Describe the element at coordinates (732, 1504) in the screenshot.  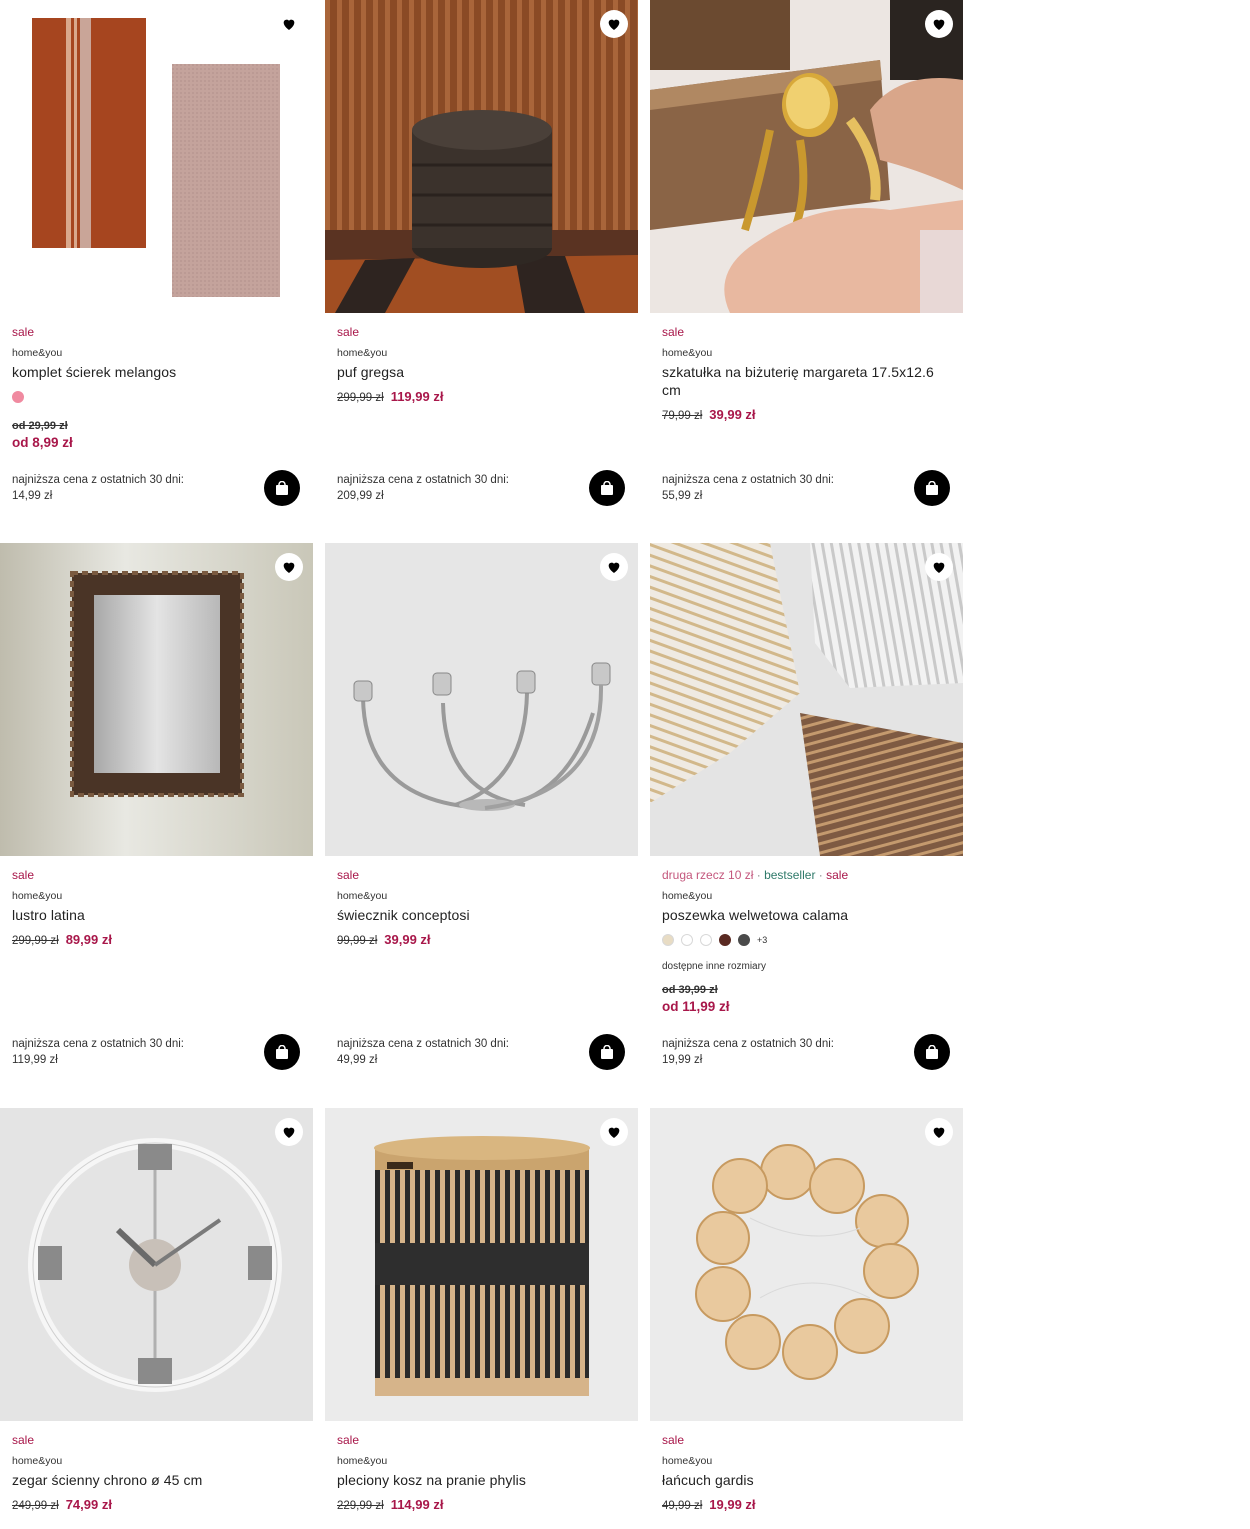
I see `sale-price: 19,99 zł` at that location.